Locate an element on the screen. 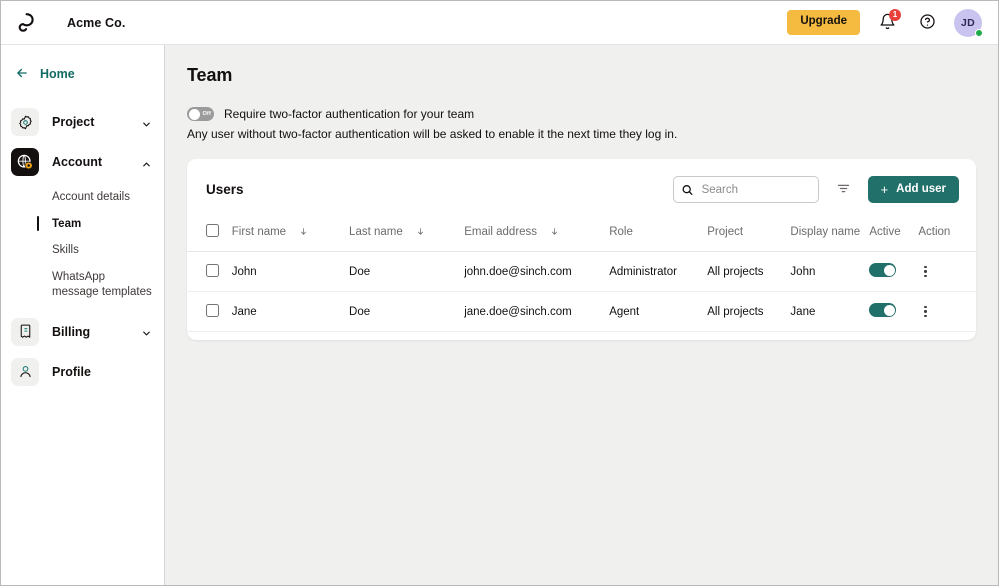 The image size is (999, 586). avatar-initials: JD is located at coordinates (968, 22).